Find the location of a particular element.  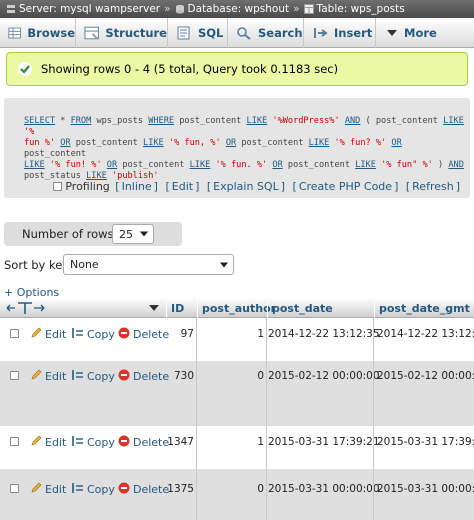

breadcrumb-server: Server: mysql wampserver is located at coordinates (89, 9).